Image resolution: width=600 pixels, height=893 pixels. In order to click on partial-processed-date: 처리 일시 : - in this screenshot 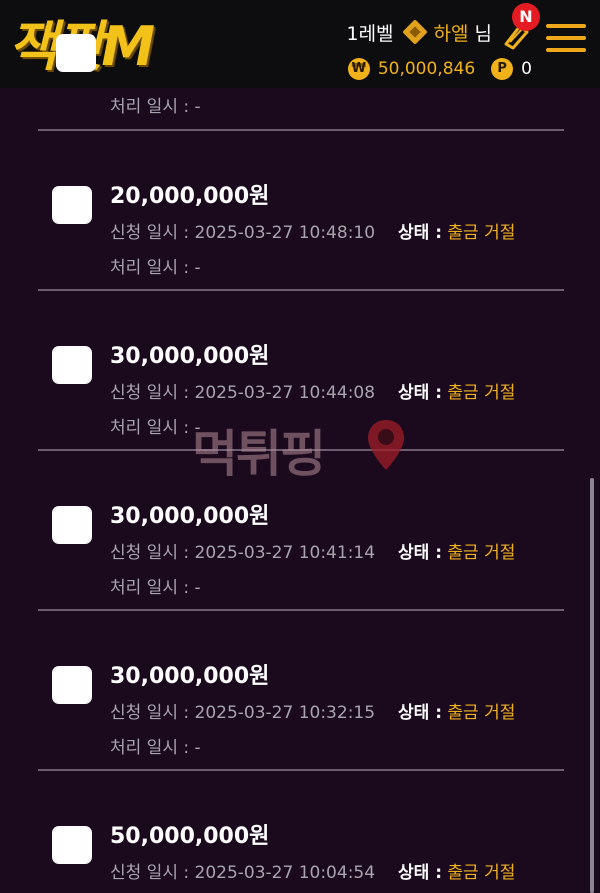, I will do `click(155, 107)`.